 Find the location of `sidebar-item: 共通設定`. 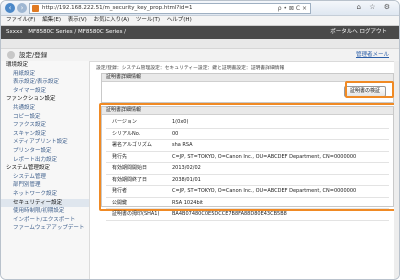

sidebar-item: 共通設定 is located at coordinates (45, 108).